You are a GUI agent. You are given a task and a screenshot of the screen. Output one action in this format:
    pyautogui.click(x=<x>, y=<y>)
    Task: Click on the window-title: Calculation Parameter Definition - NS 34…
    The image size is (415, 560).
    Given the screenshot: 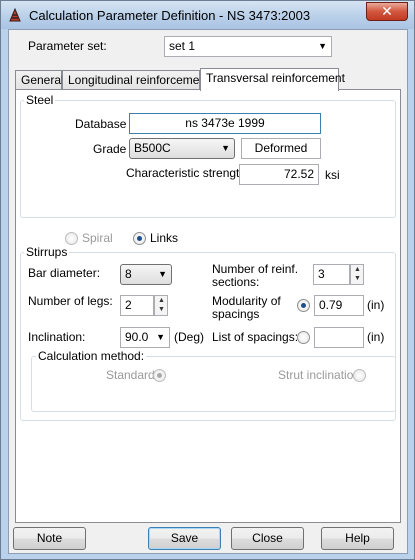 What is the action you would take?
    pyautogui.click(x=170, y=15)
    